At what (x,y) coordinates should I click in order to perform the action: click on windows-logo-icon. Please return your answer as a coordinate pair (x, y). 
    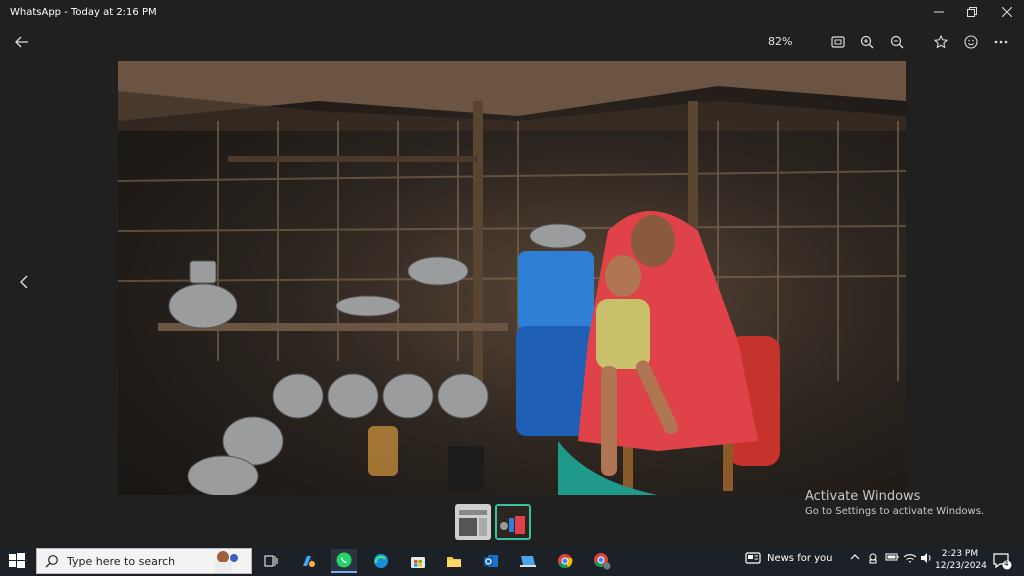
    Looking at the image, I should click on (17, 560).